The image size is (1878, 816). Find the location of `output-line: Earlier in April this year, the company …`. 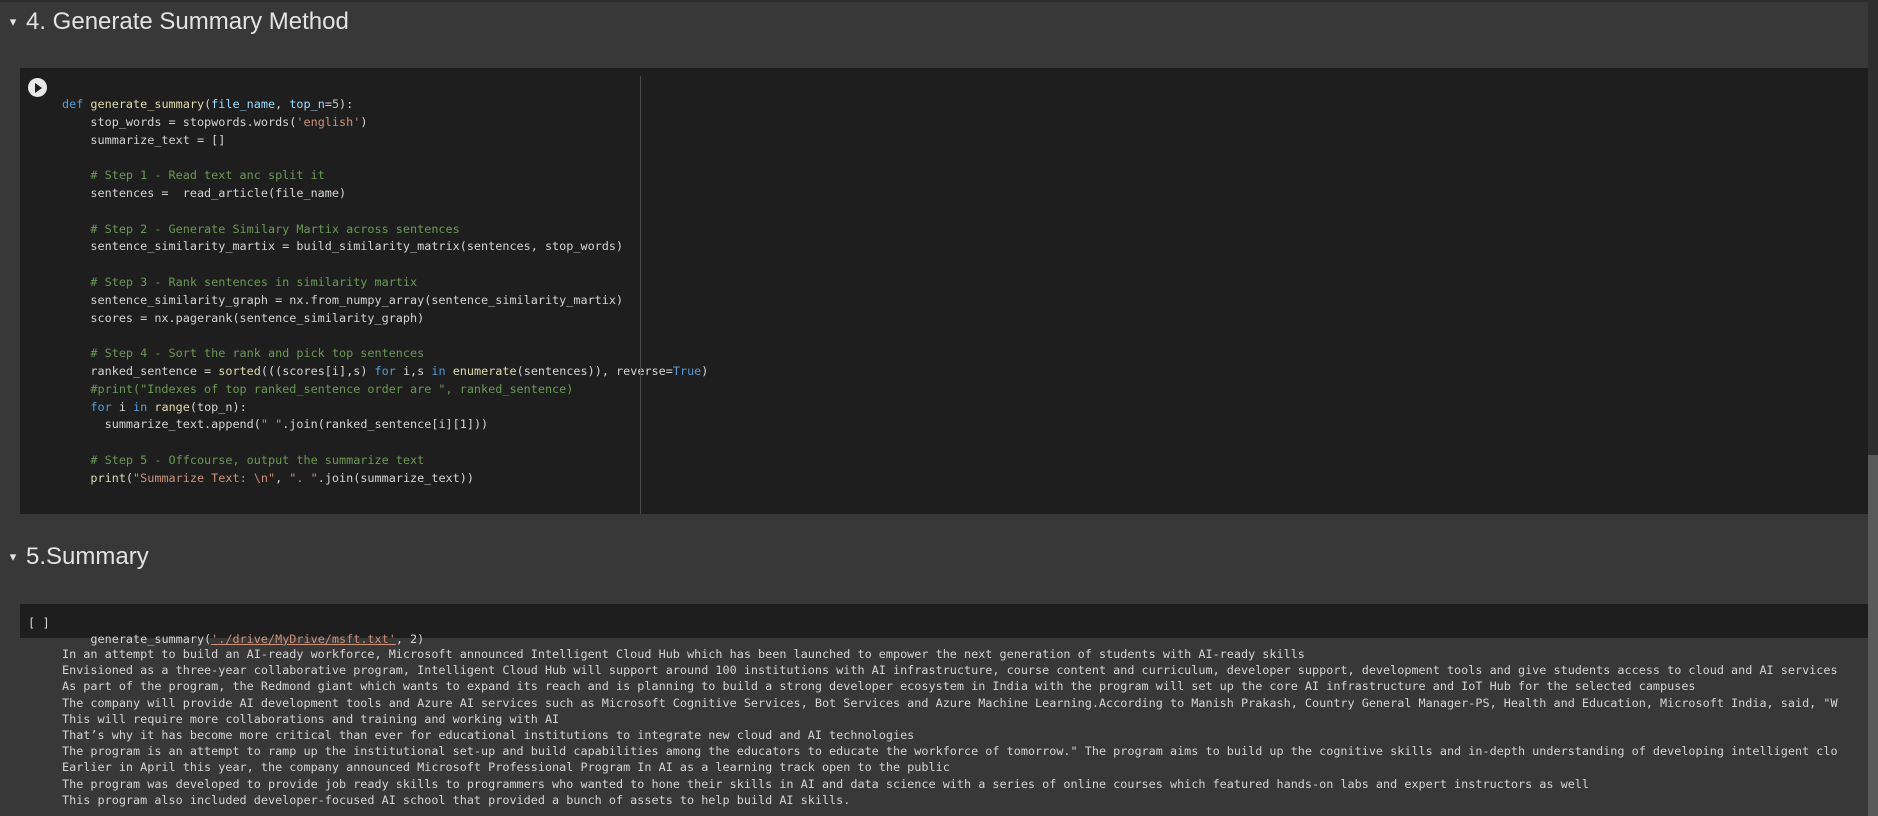

output-line: Earlier in April this year, the company … is located at coordinates (506, 767).